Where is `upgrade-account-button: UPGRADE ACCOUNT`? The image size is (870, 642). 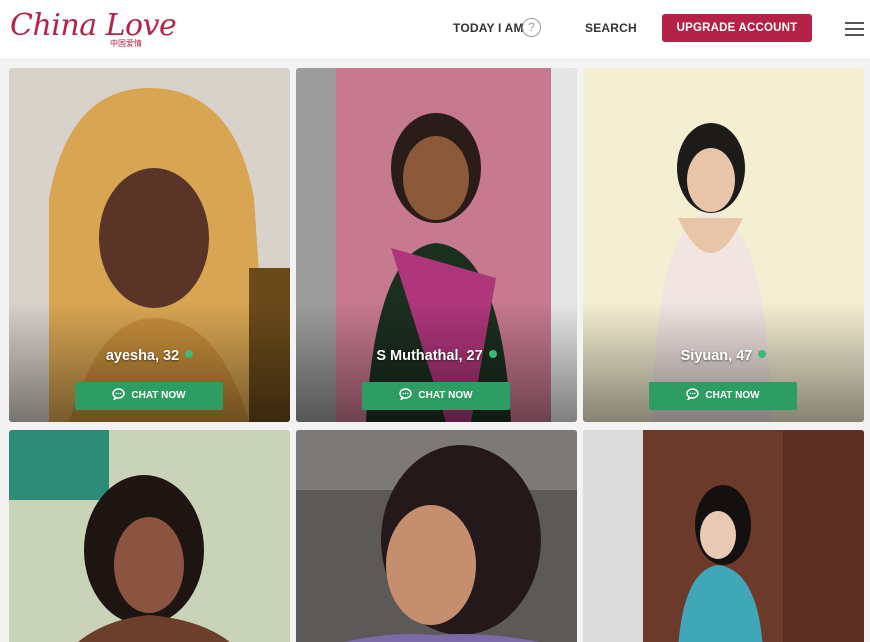 upgrade-account-button: UPGRADE ACCOUNT is located at coordinates (737, 28).